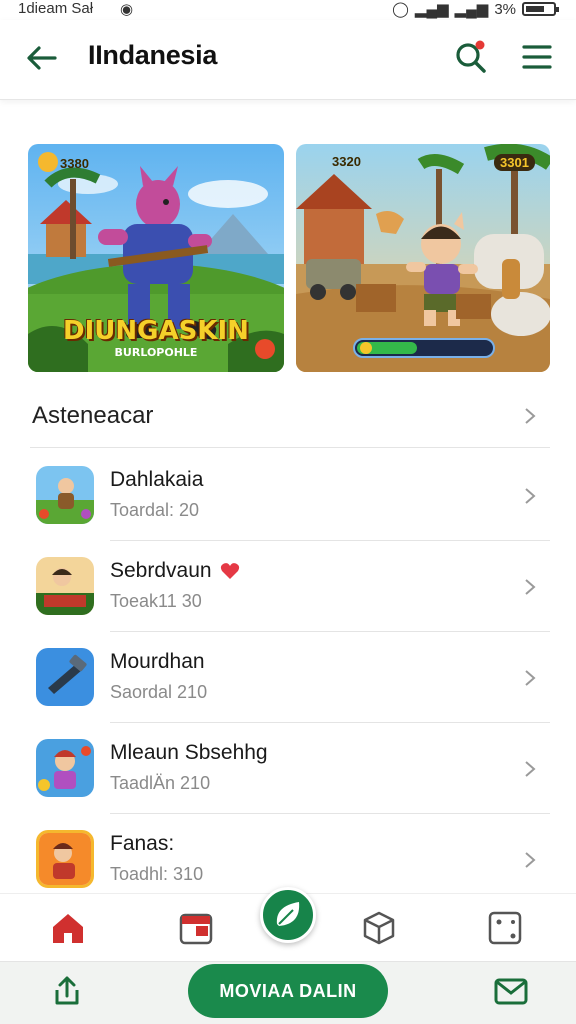 This screenshot has height=1024, width=576. Describe the element at coordinates (175, 571) in the screenshot. I see `game-name: Sebrdvaun` at that location.